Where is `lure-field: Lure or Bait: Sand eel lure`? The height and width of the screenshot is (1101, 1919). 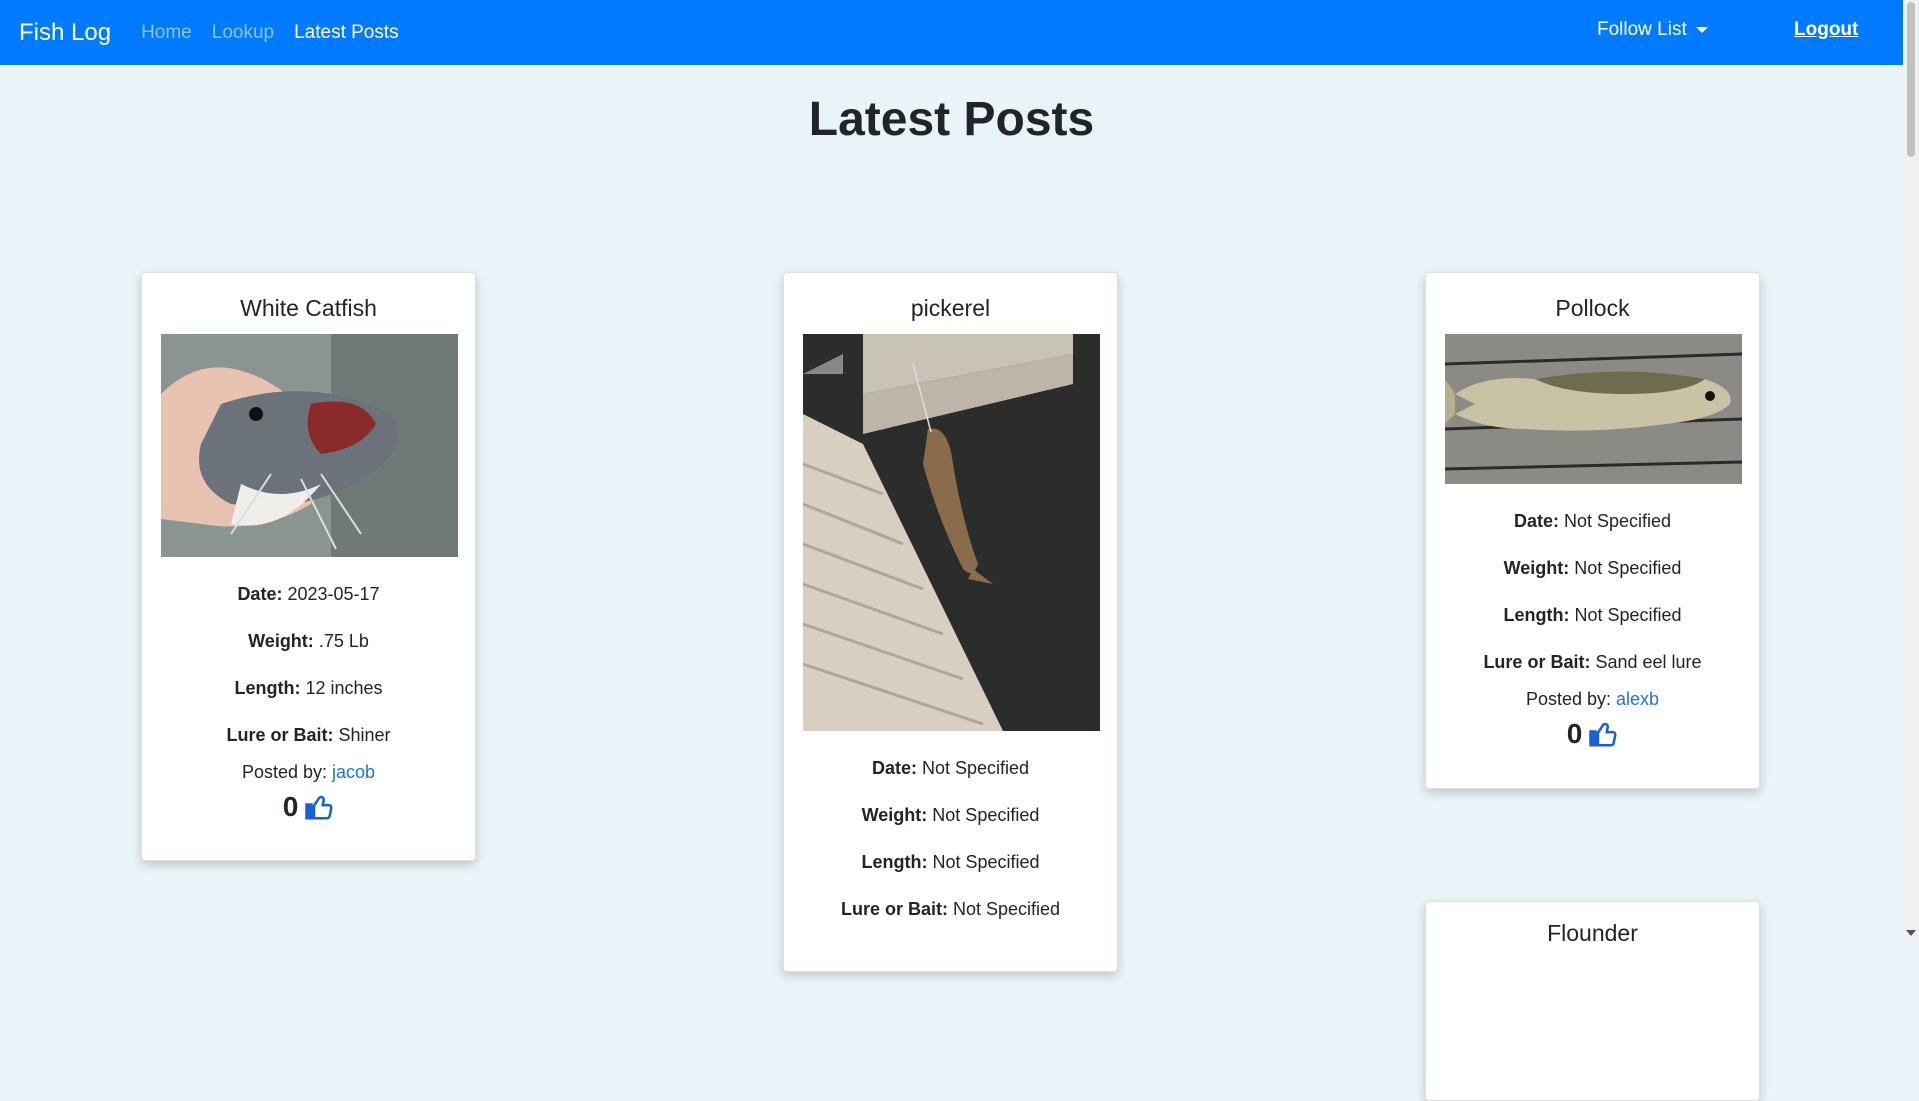 lure-field: Lure or Bait: Sand eel lure is located at coordinates (1592, 662).